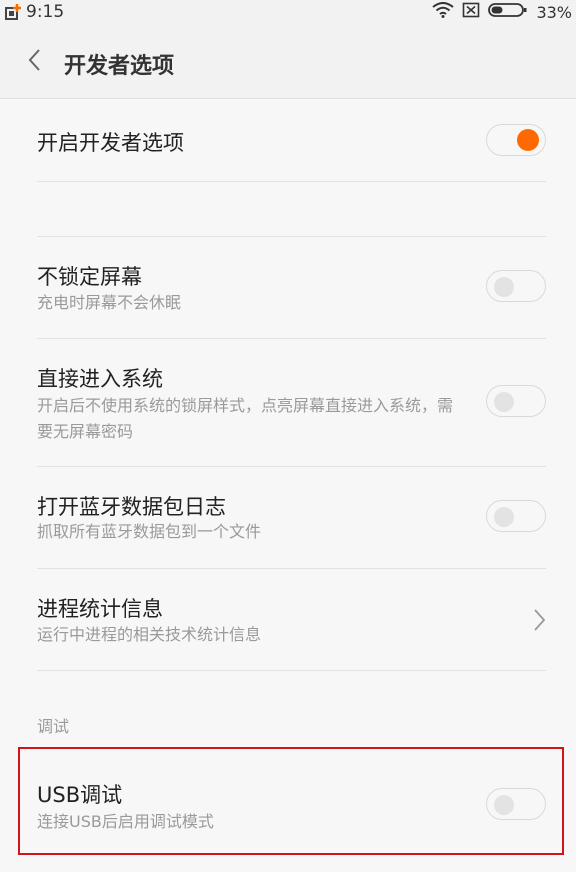 Image resolution: width=576 pixels, height=872 pixels. I want to click on process-stats-subtitle: 运行中进程的相关技术统计信息, so click(149, 634).